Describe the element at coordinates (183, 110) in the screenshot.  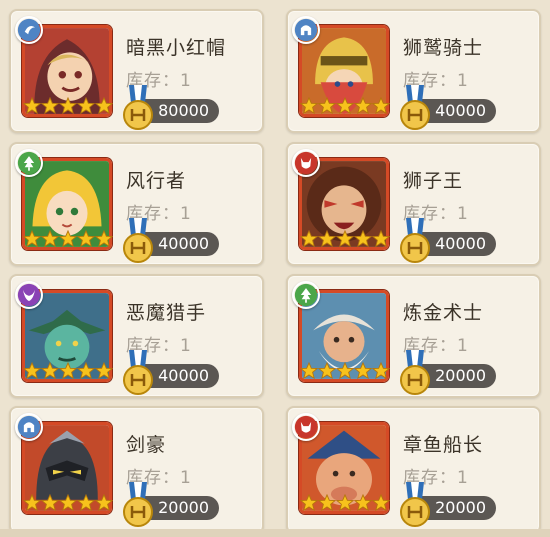
I see `price-value: 80000` at that location.